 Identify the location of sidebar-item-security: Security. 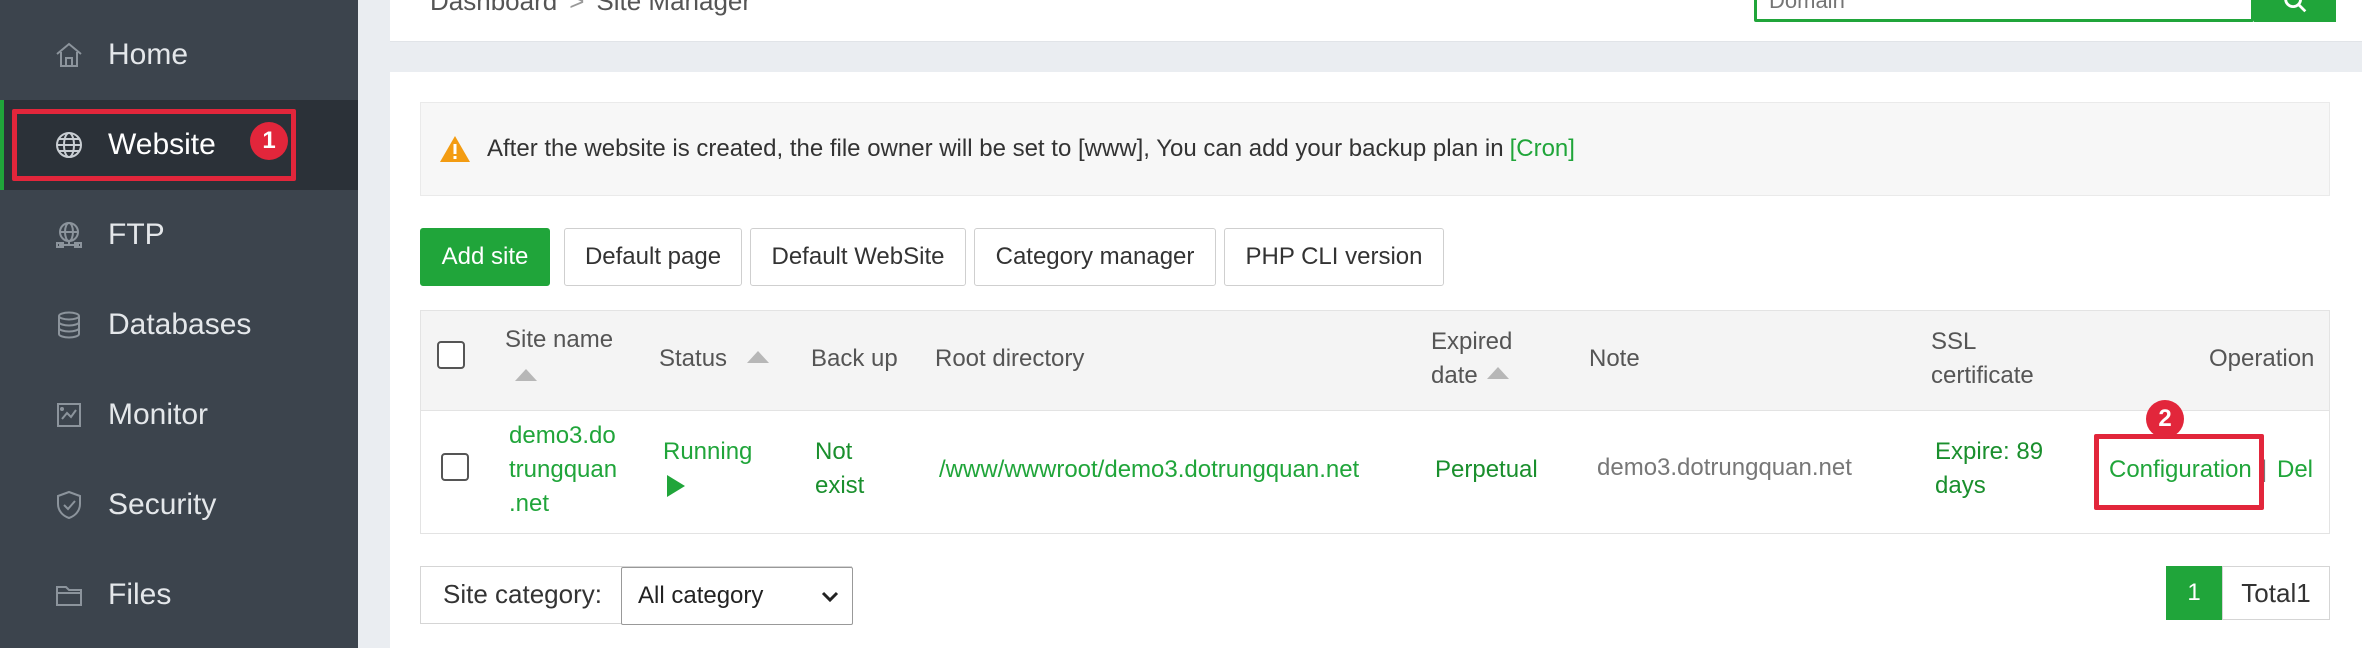
(179, 505).